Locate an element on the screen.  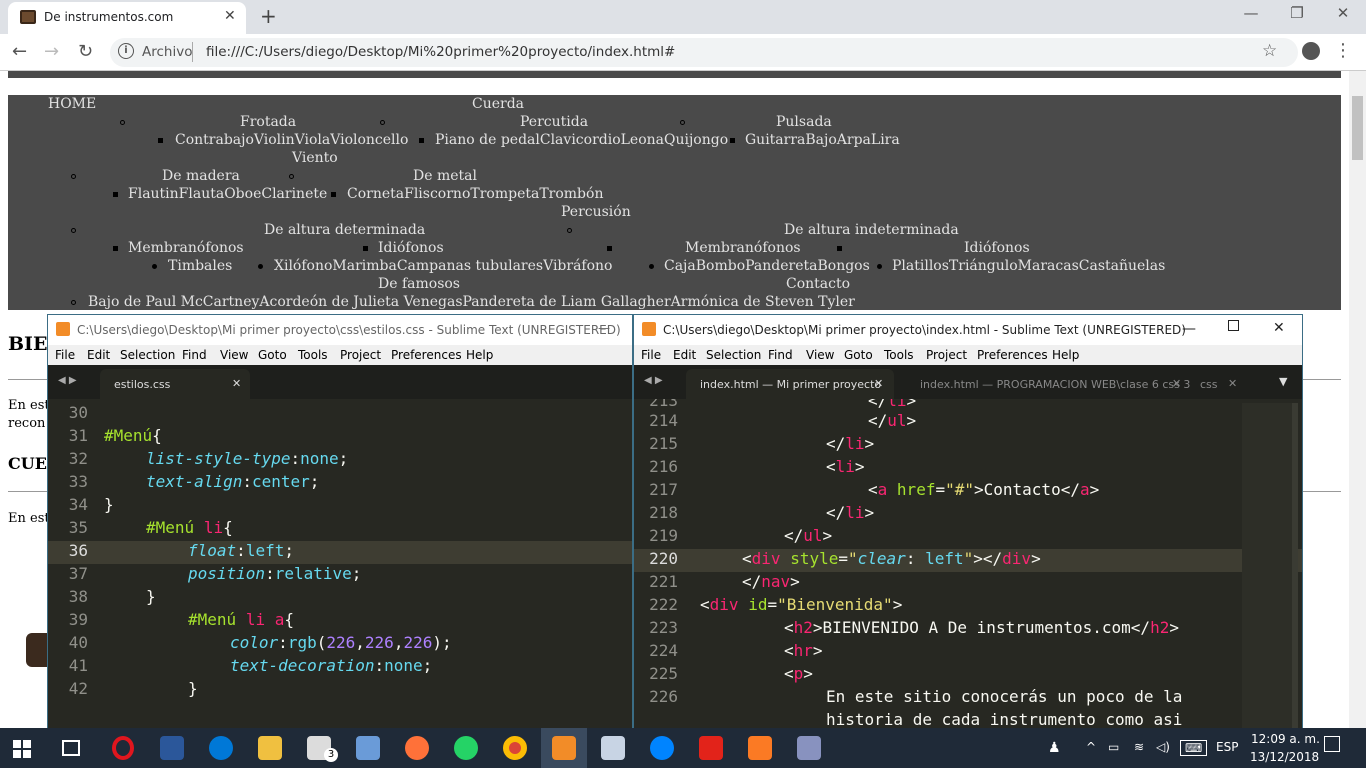
nav-idiofonos-link: Idiófonos is located at coordinates (411, 248).